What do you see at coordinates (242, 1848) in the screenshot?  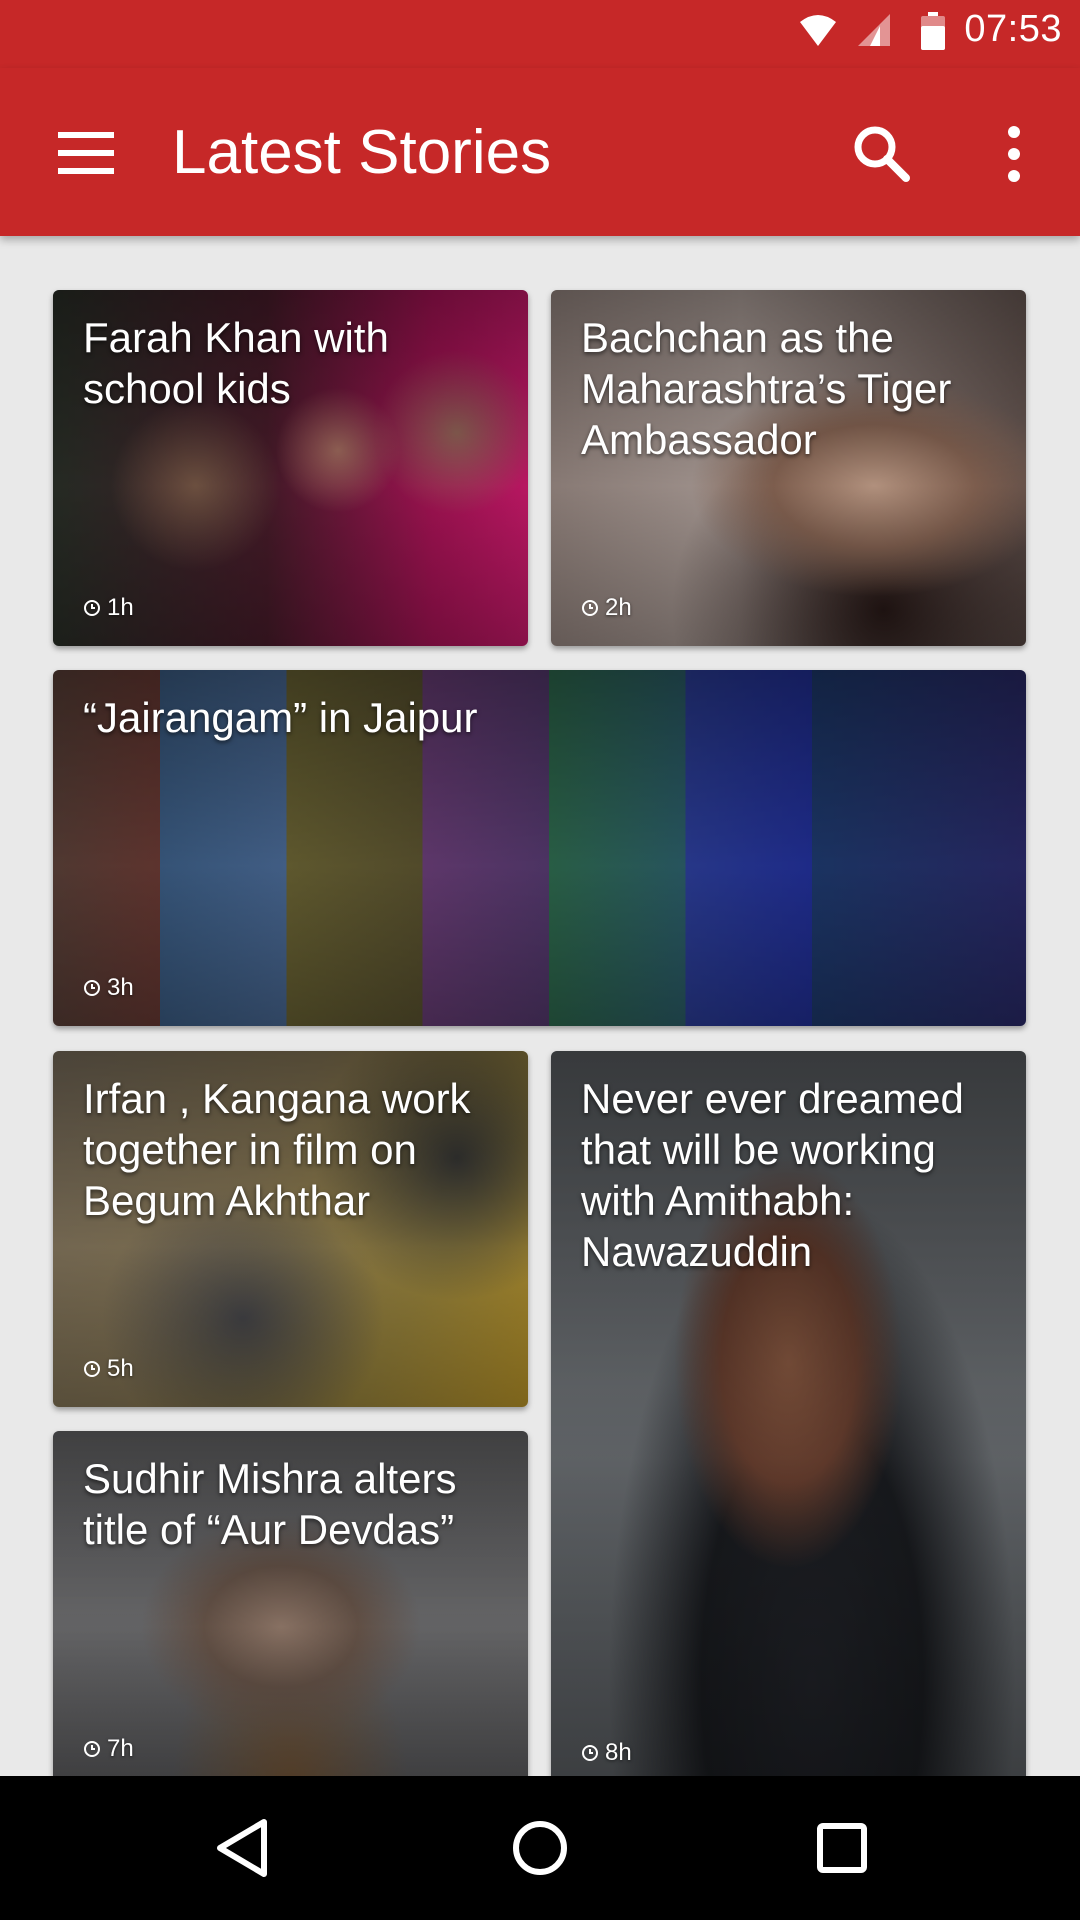 I see `back-icon` at bounding box center [242, 1848].